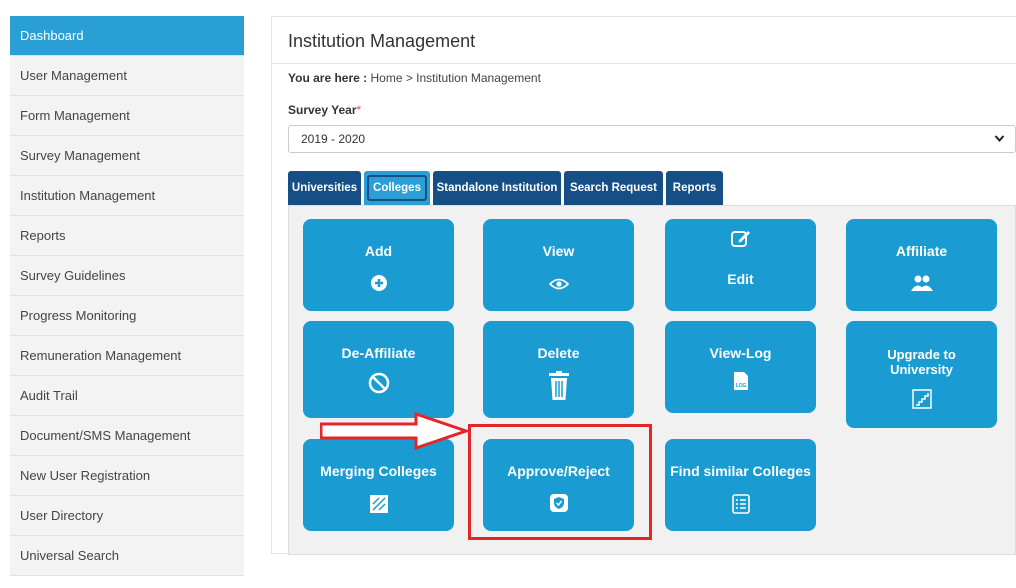  Describe the element at coordinates (127, 316) in the screenshot. I see `sidebar-item-progress-monitoring: Progress Monitoring` at that location.